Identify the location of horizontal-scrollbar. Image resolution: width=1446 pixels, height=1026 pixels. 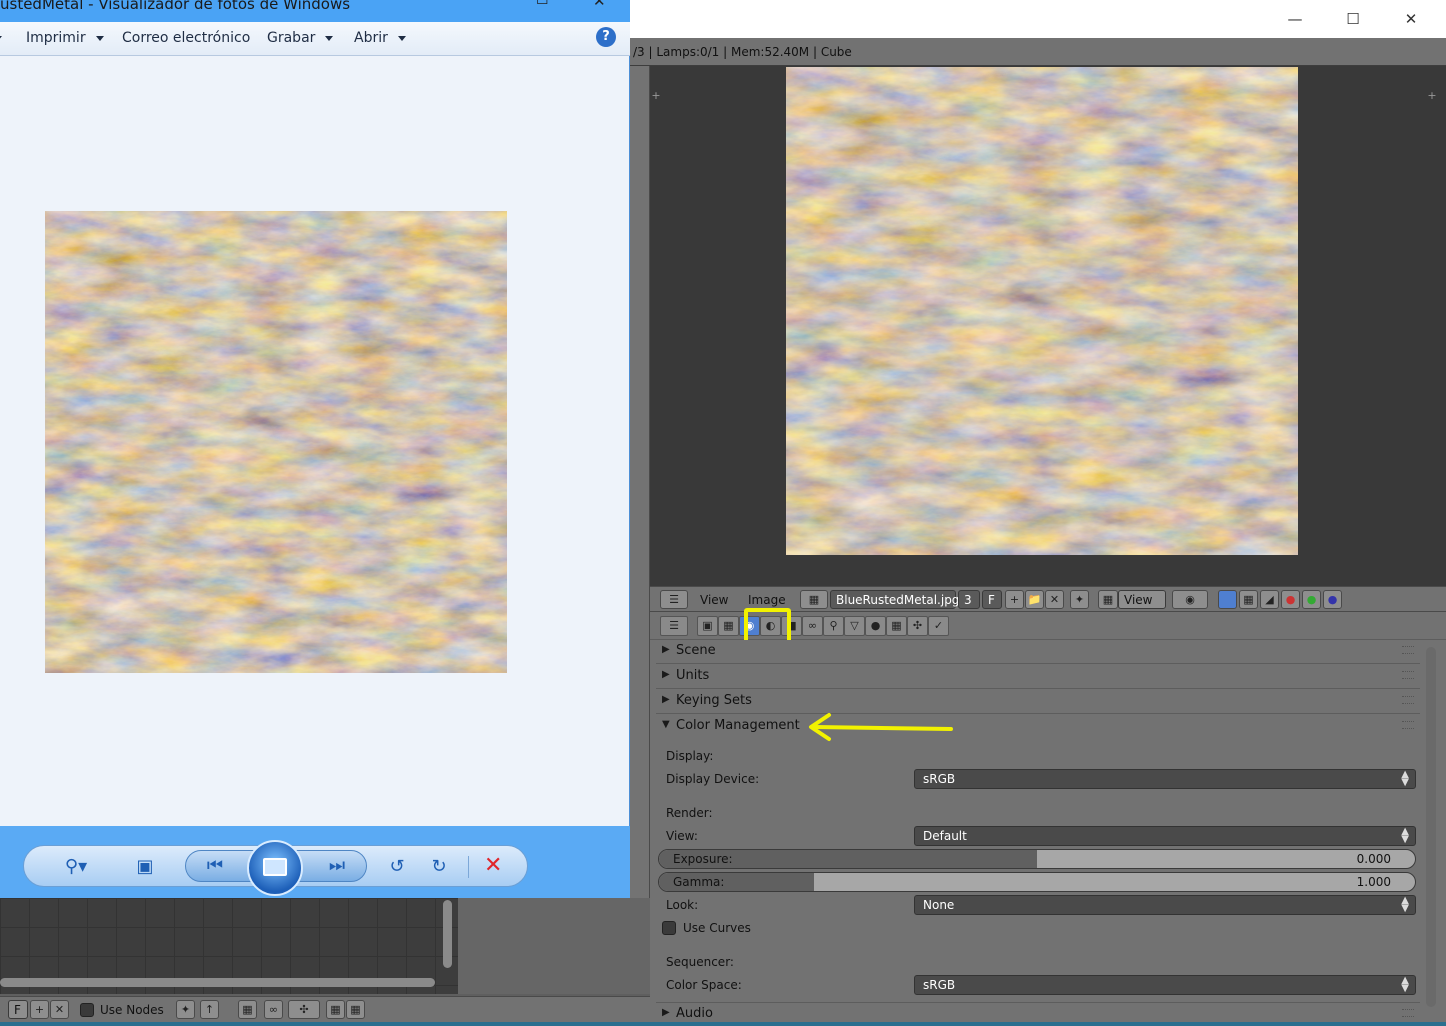
(217, 982).